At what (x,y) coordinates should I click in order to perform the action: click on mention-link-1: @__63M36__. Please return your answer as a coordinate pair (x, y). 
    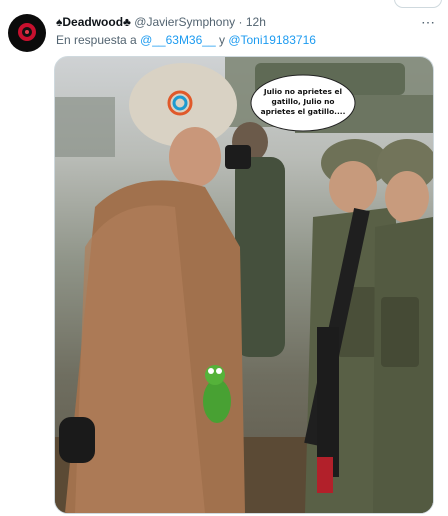
    Looking at the image, I should click on (178, 40).